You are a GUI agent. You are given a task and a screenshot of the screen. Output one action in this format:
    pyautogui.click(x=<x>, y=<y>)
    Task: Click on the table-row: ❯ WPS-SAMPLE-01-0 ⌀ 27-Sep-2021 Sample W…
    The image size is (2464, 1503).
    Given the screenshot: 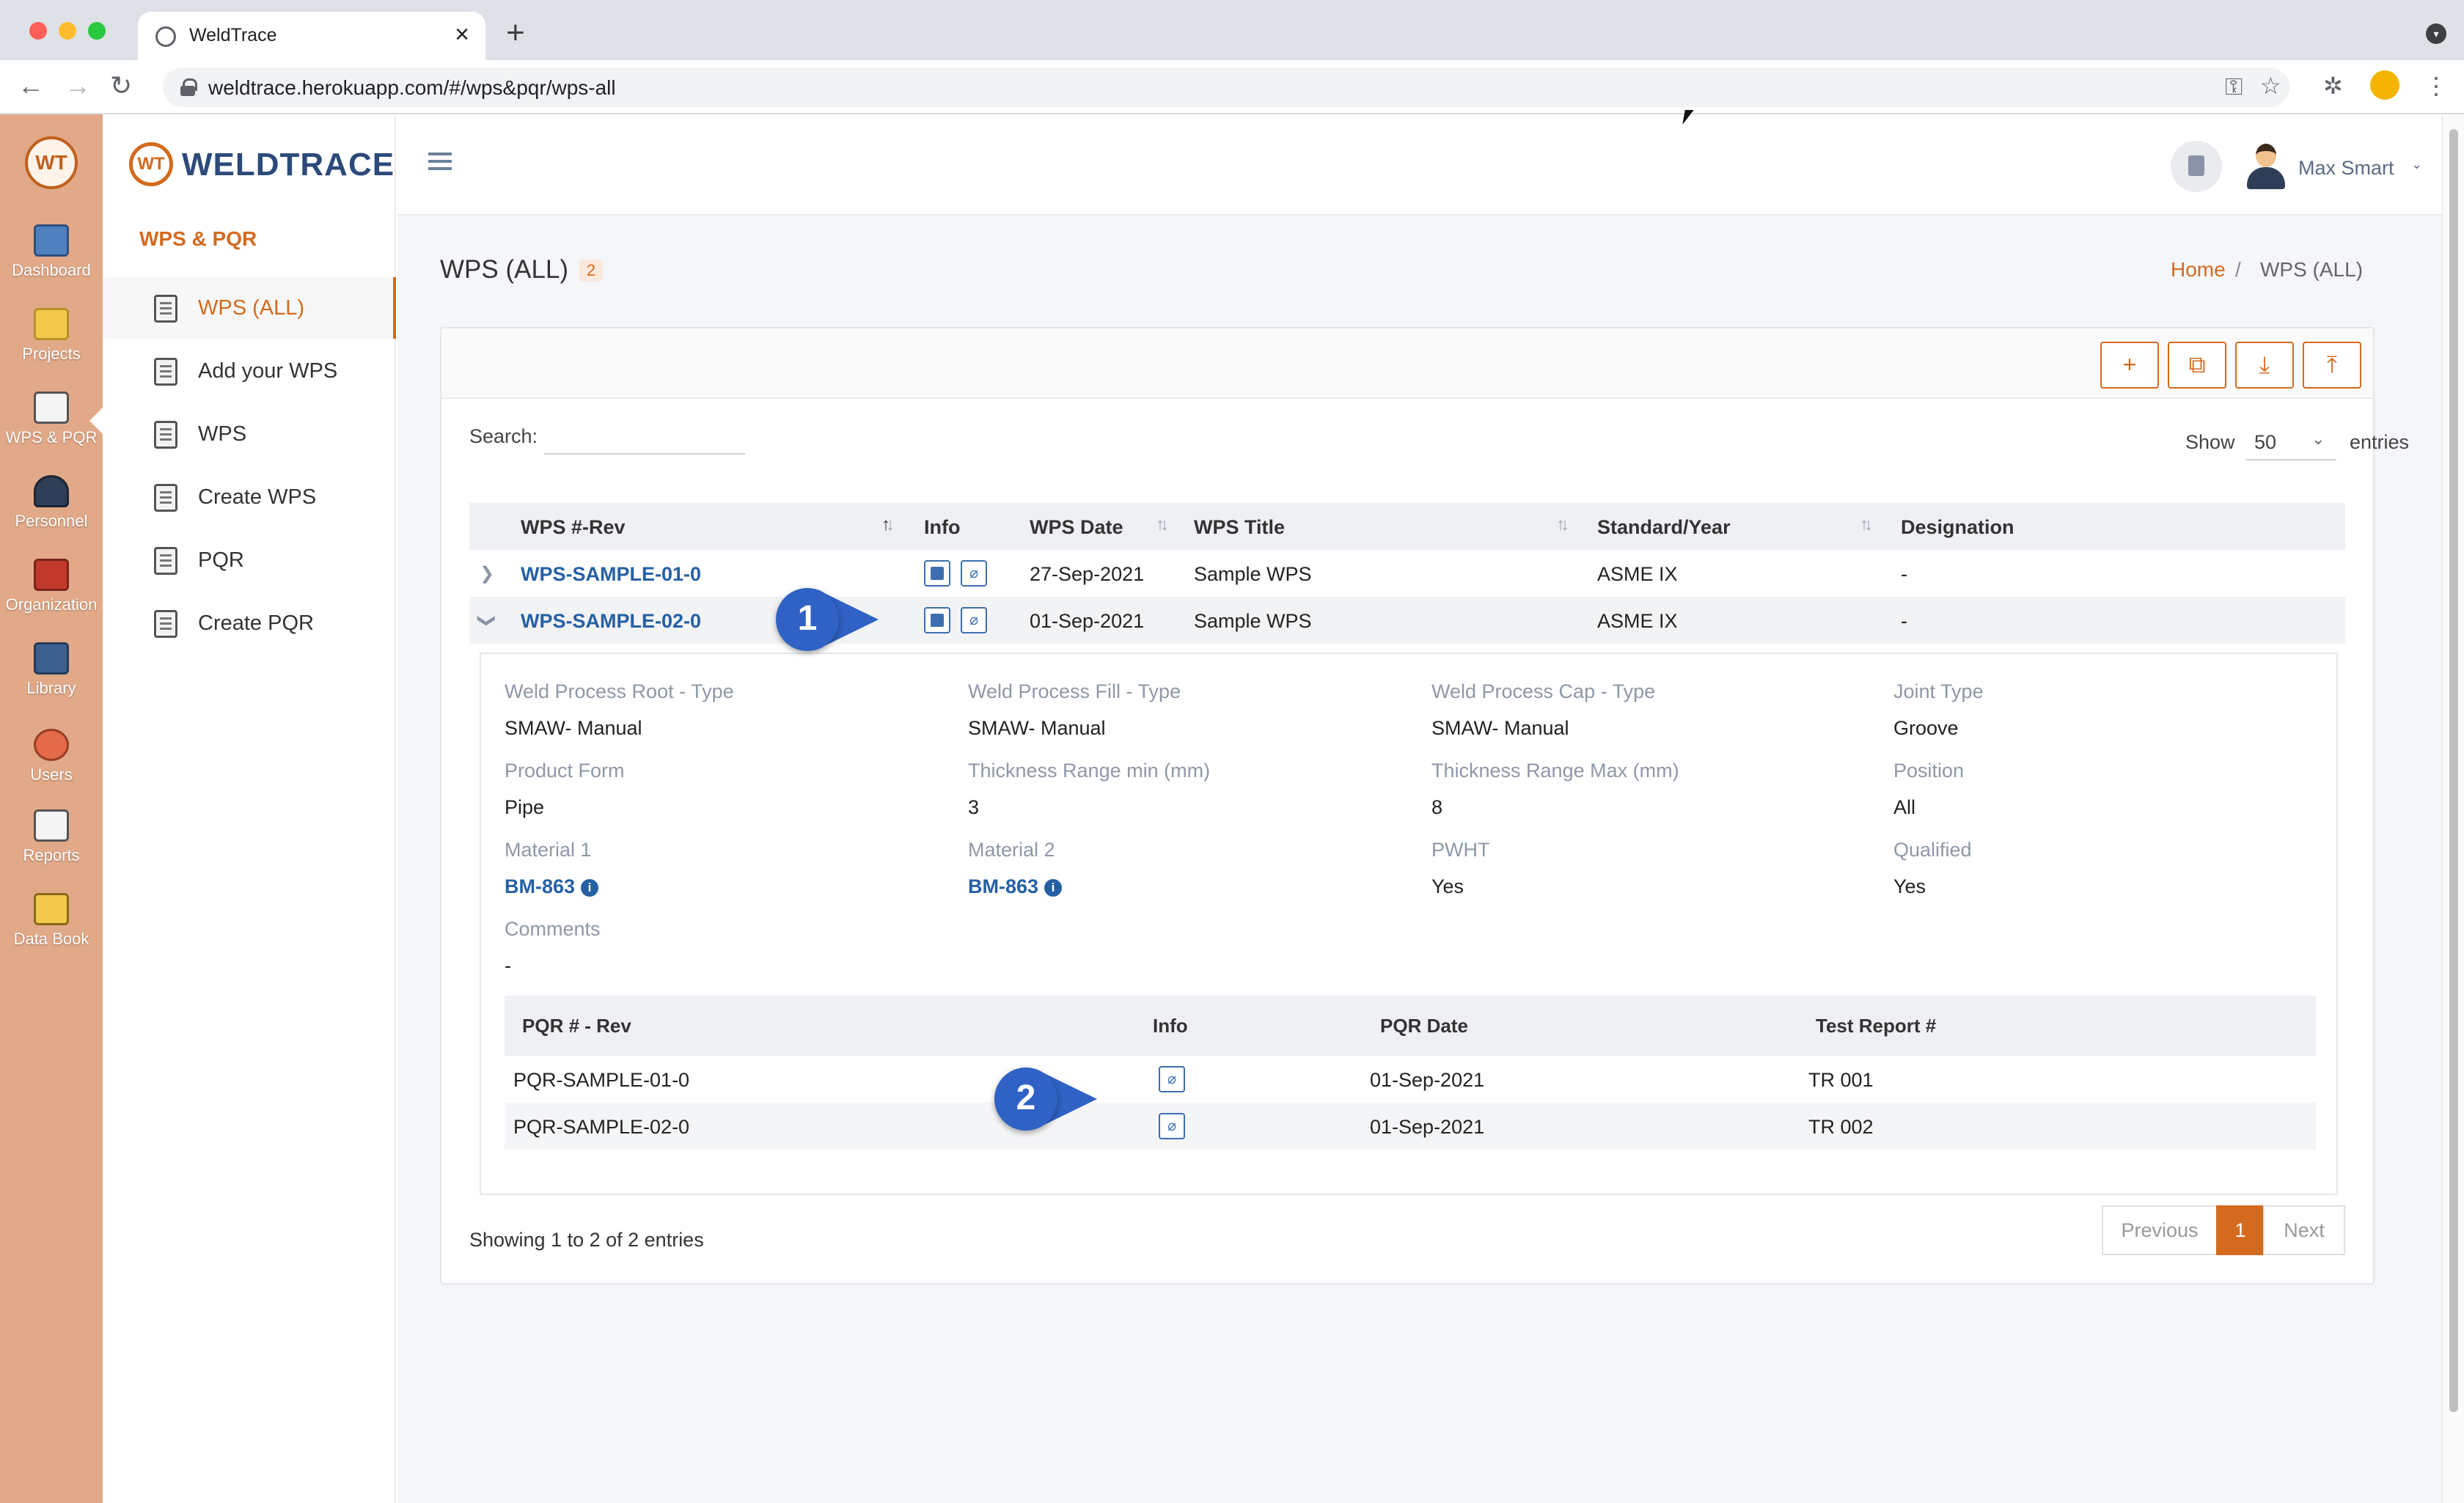 What is the action you would take?
    pyautogui.click(x=1407, y=573)
    